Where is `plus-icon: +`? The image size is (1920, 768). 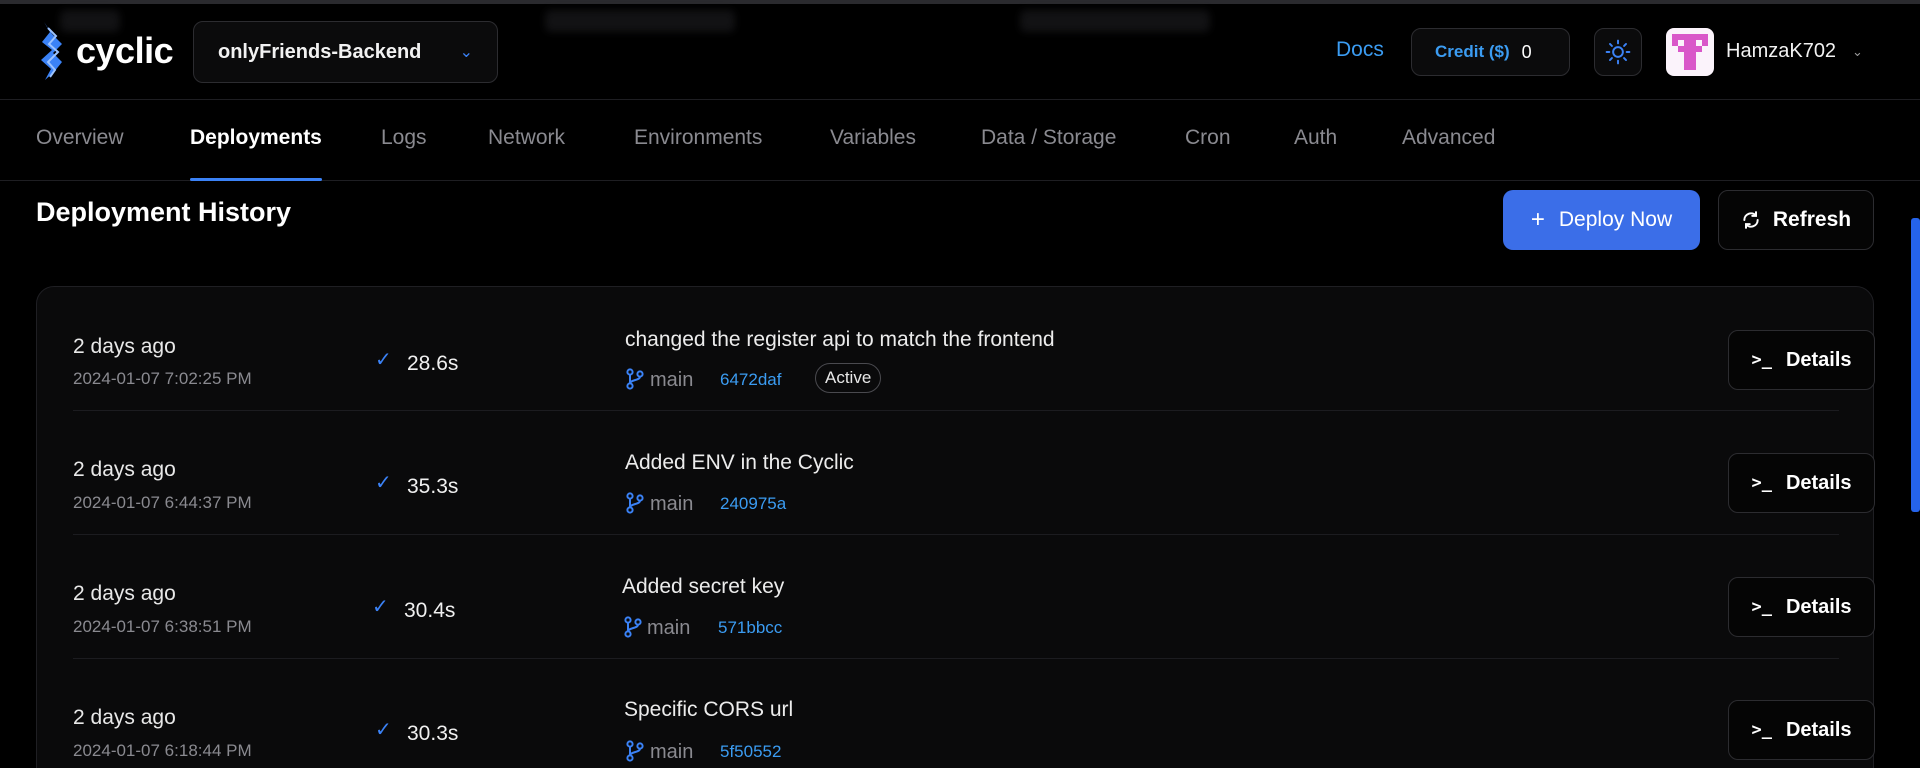 plus-icon: + is located at coordinates (1537, 219).